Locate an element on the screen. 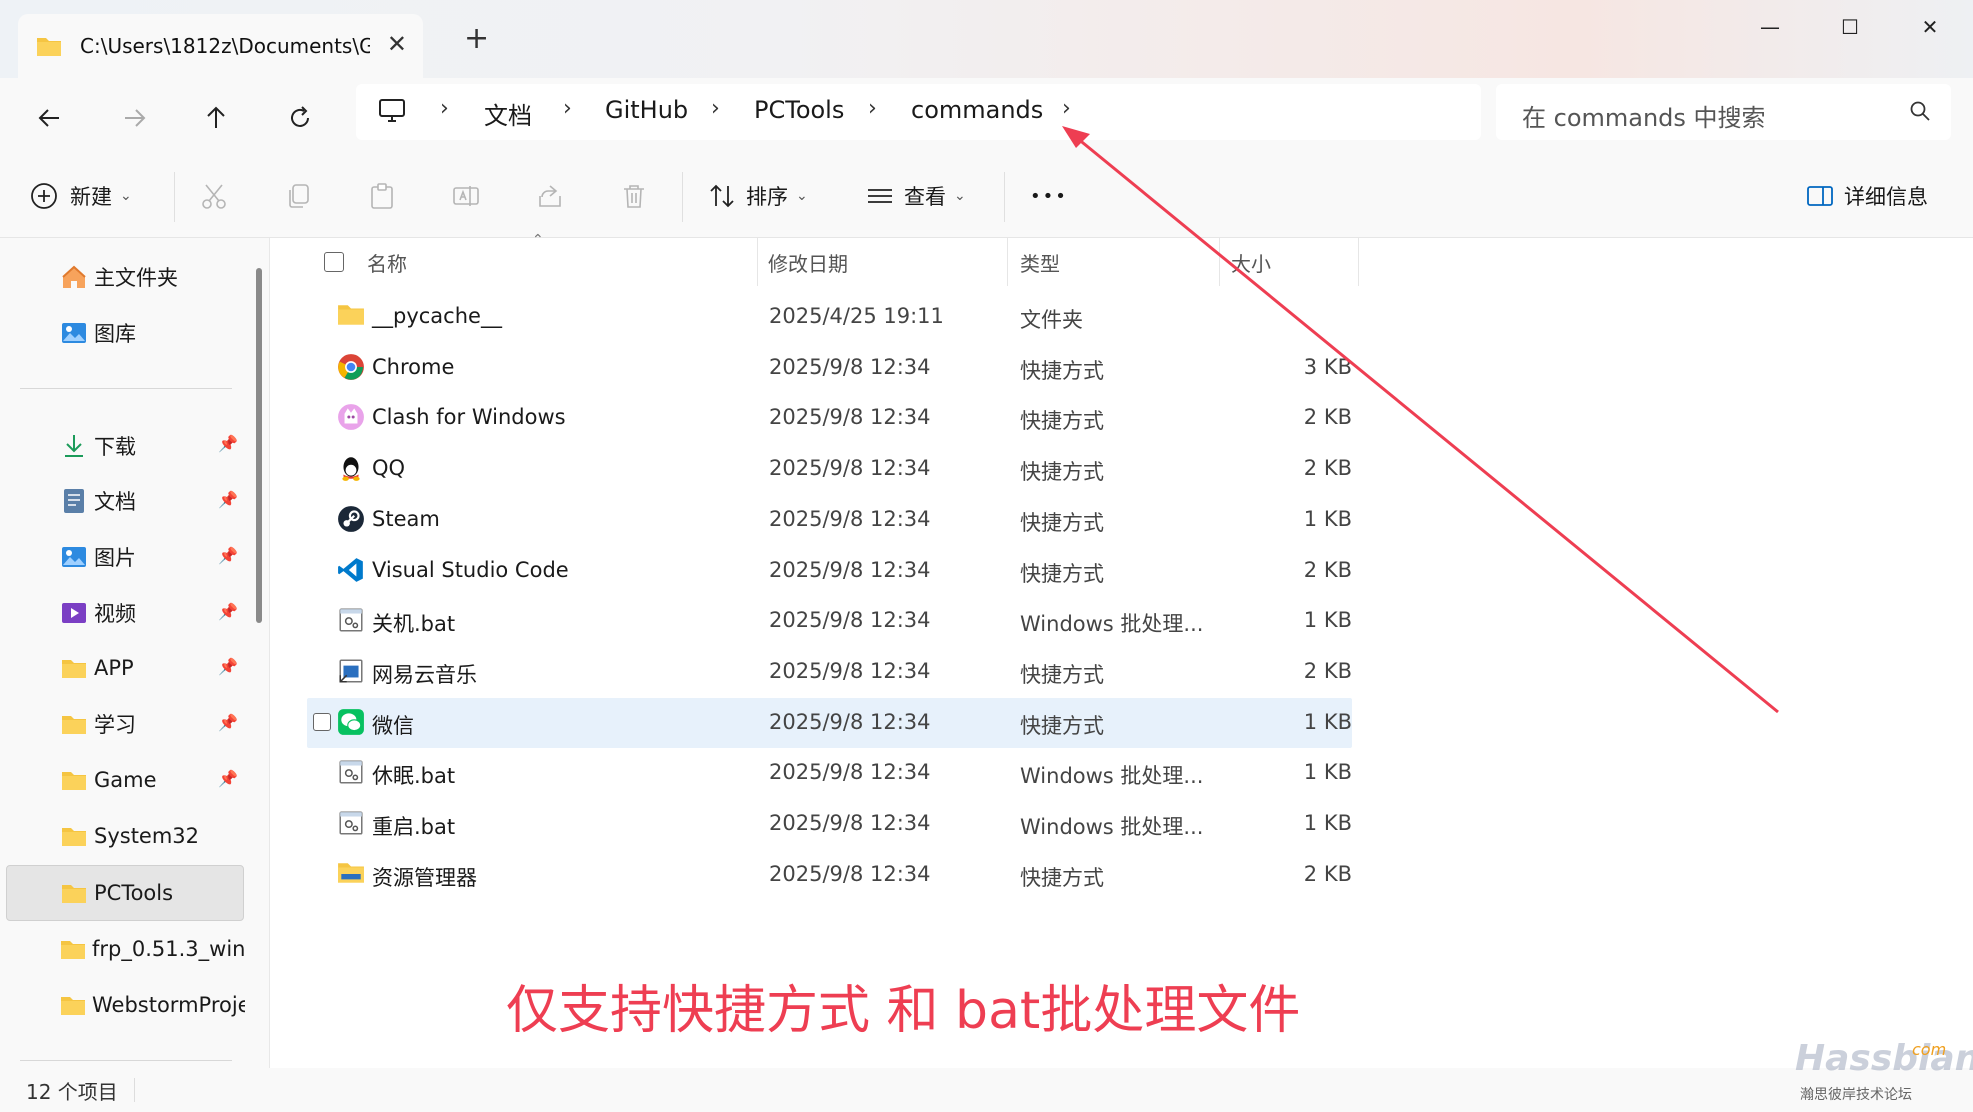  watermark-brand: Hassbian is located at coordinates (1884, 1058).